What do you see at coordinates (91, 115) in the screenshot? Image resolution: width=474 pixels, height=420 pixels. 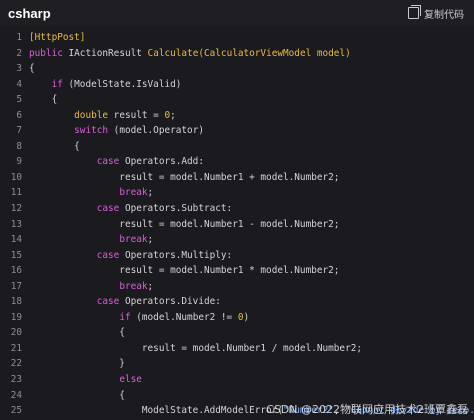 I see `code-token: double` at bounding box center [91, 115].